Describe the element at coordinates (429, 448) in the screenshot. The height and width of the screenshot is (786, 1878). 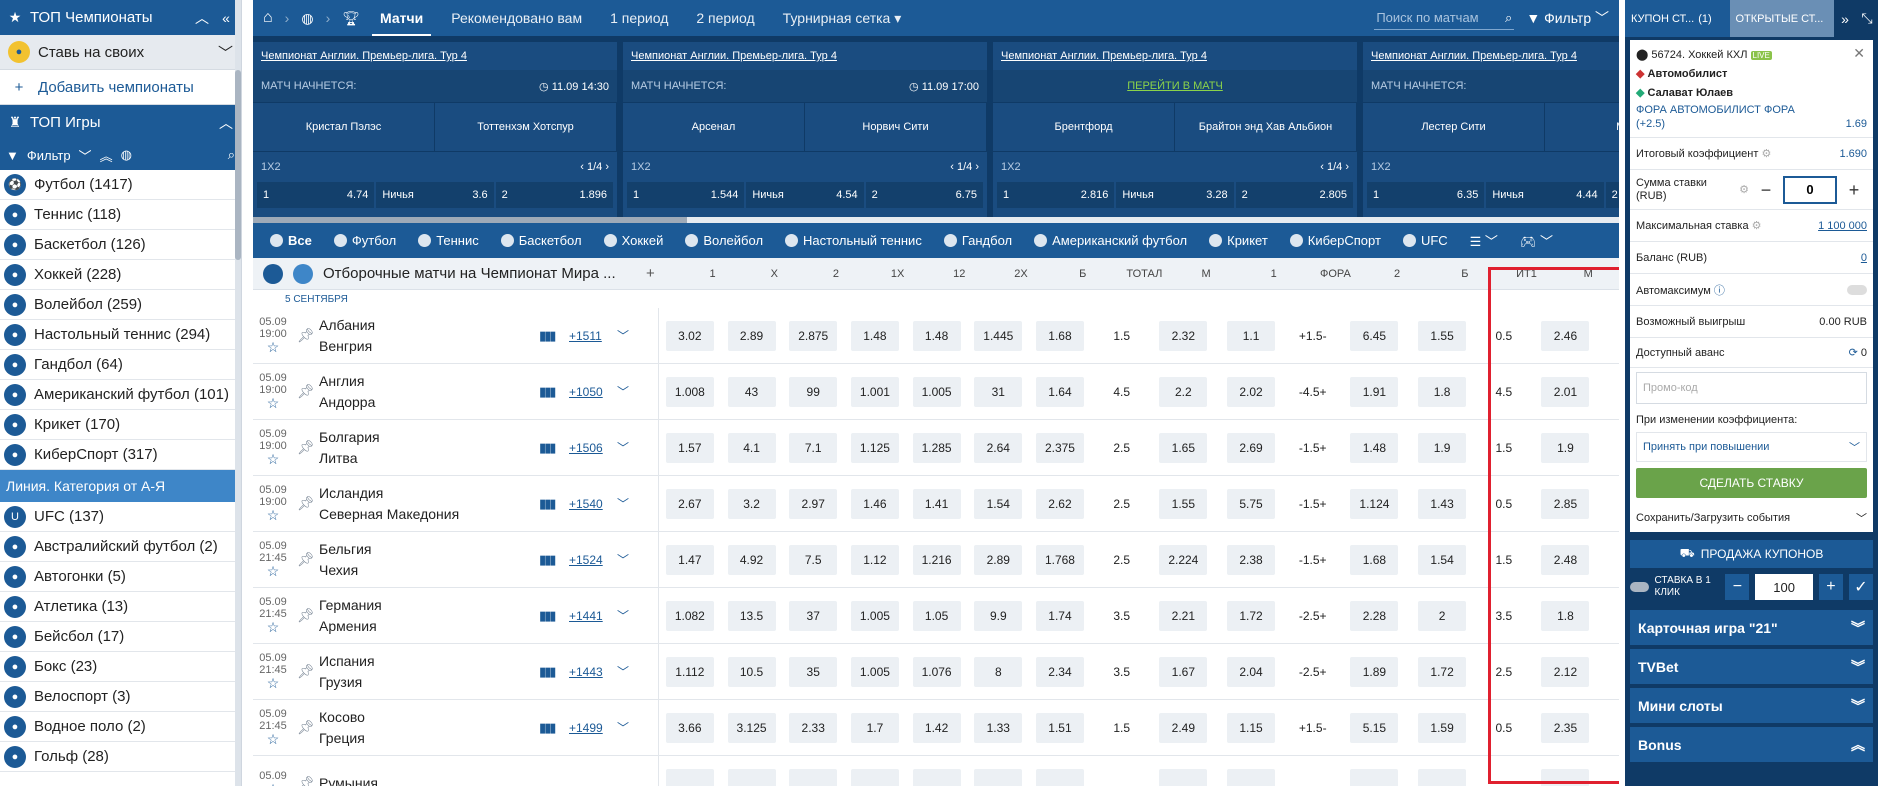
I see `match-teams: Болгария Литва` at that location.